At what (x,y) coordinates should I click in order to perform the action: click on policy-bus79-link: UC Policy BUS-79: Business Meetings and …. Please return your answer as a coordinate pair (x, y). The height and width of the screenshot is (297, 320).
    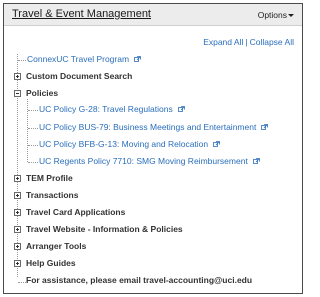
    Looking at the image, I should click on (154, 127).